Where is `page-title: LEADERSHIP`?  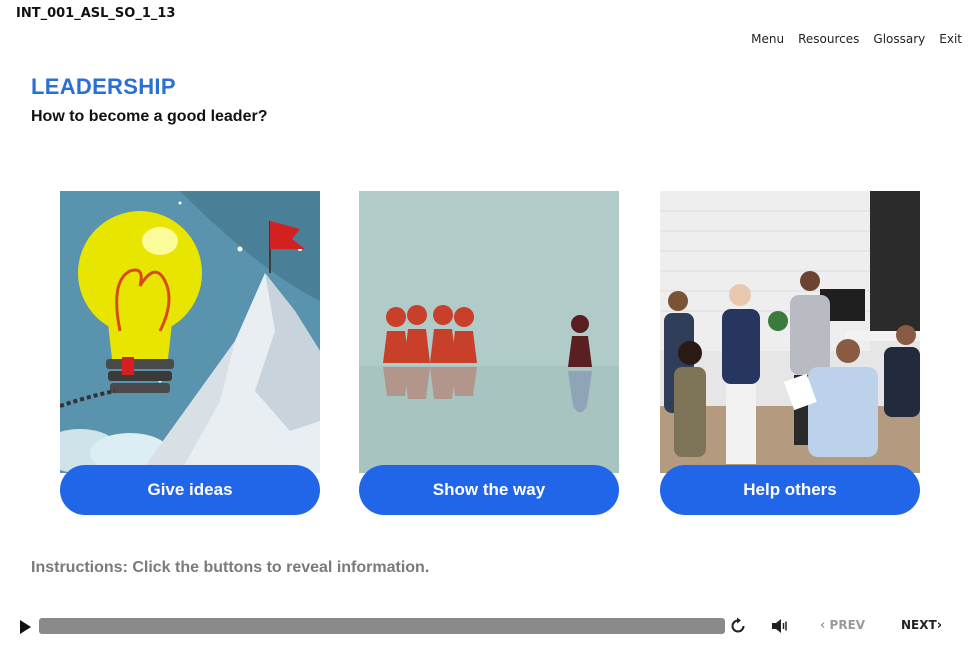
page-title: LEADERSHIP is located at coordinates (103, 86).